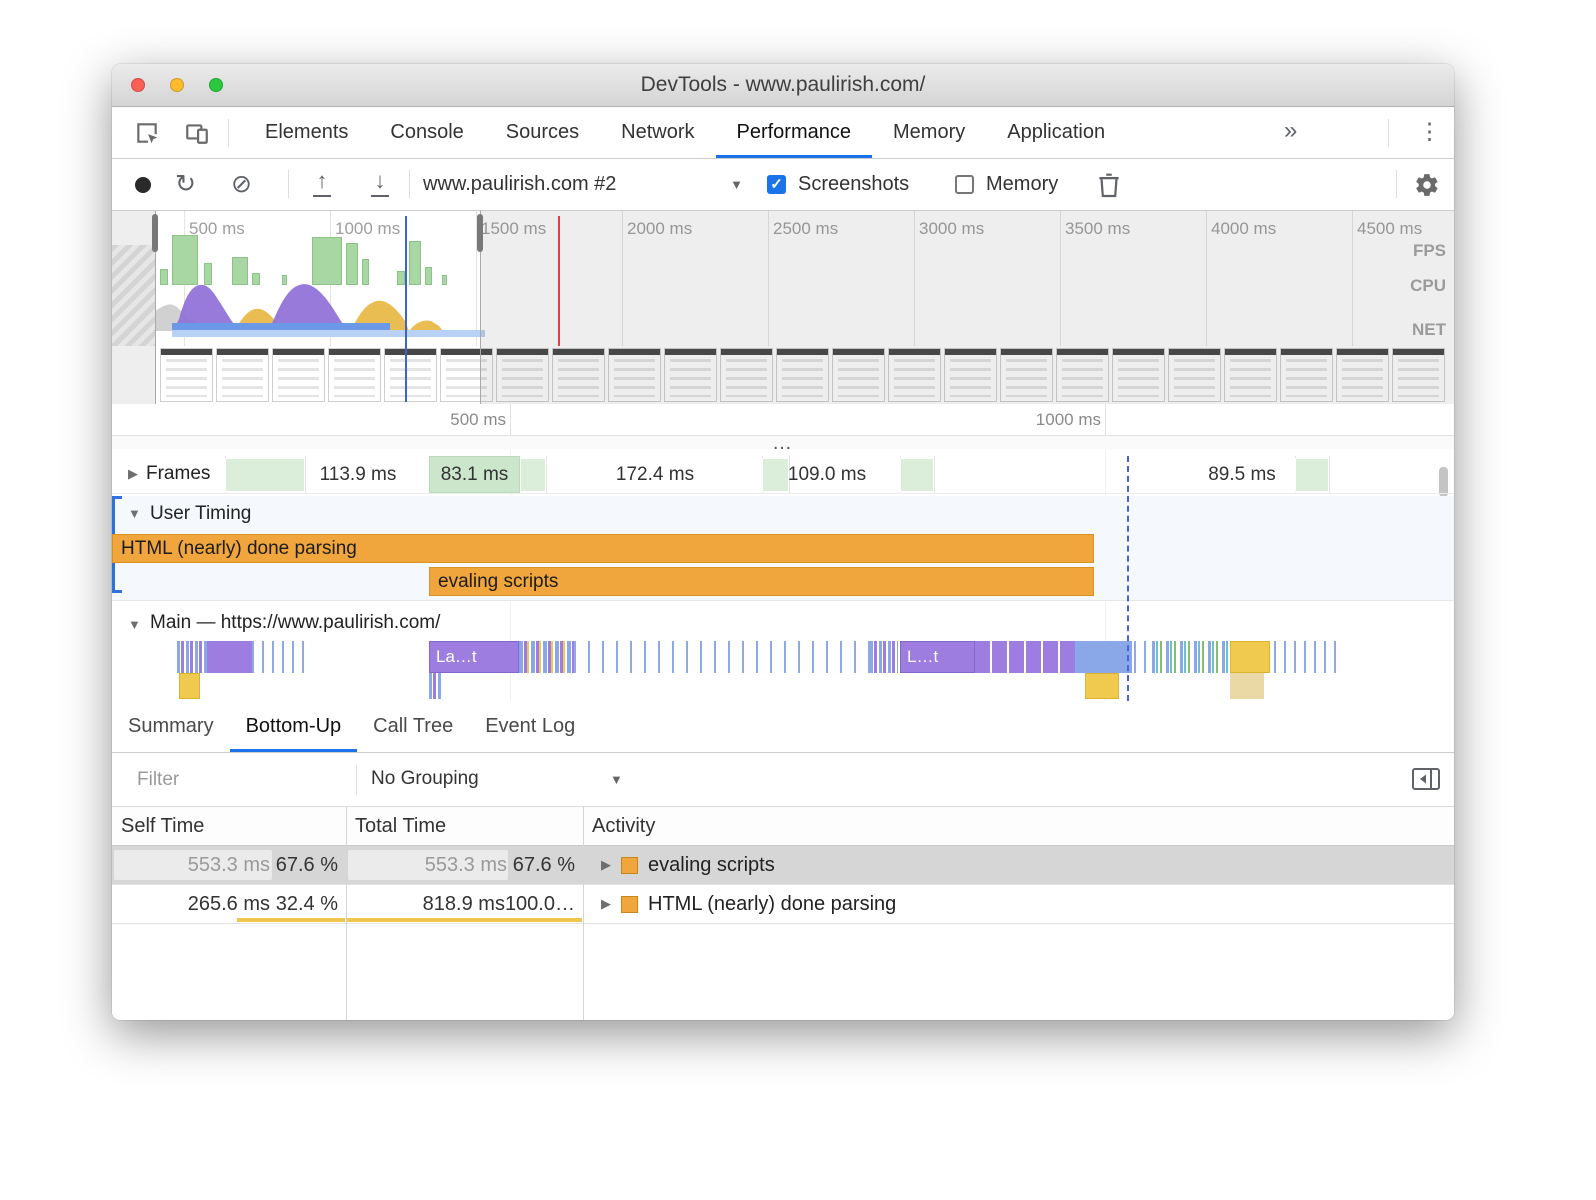 This screenshot has height=1200, width=1596. I want to click on tab-event-log: Event Log, so click(530, 726).